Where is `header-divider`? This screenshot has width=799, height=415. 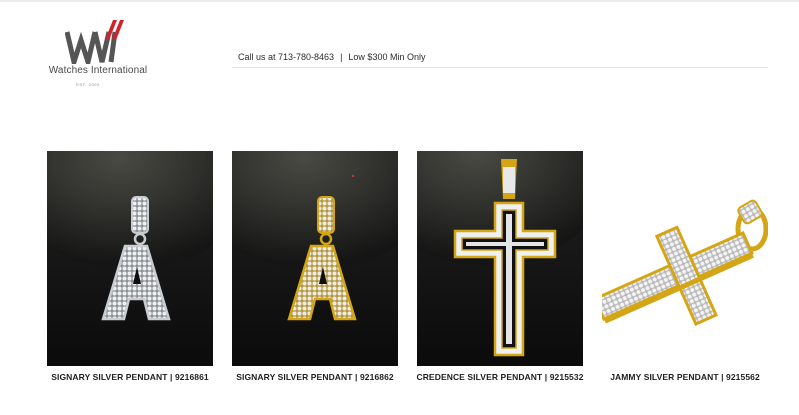 header-divider is located at coordinates (500, 67).